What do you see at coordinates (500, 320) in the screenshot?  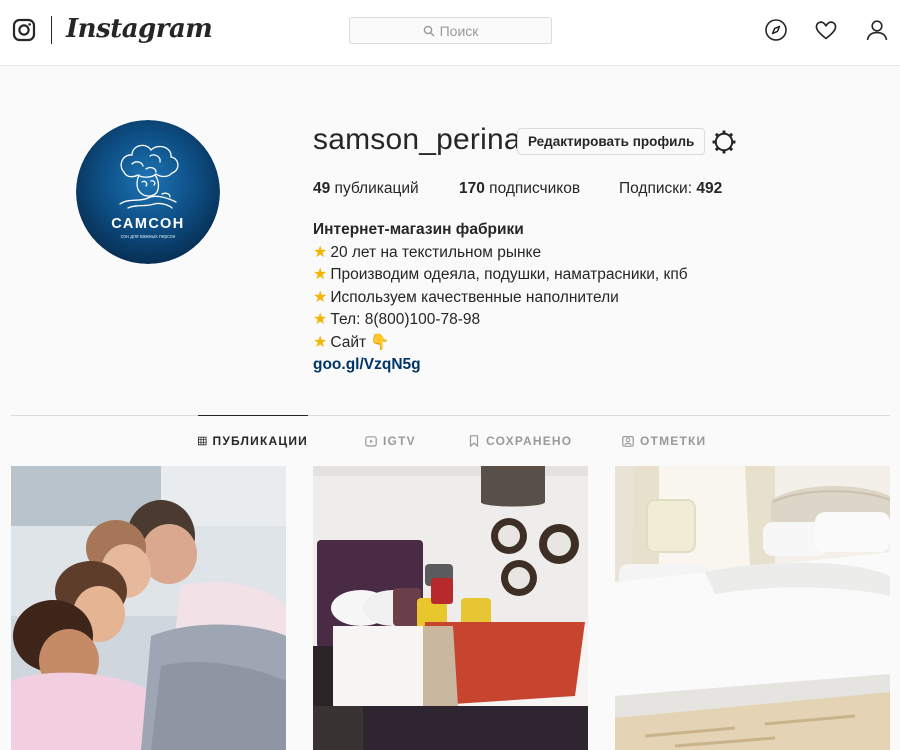 I see `bio-line: ★ Тел: 8(800)100-78-98` at bounding box center [500, 320].